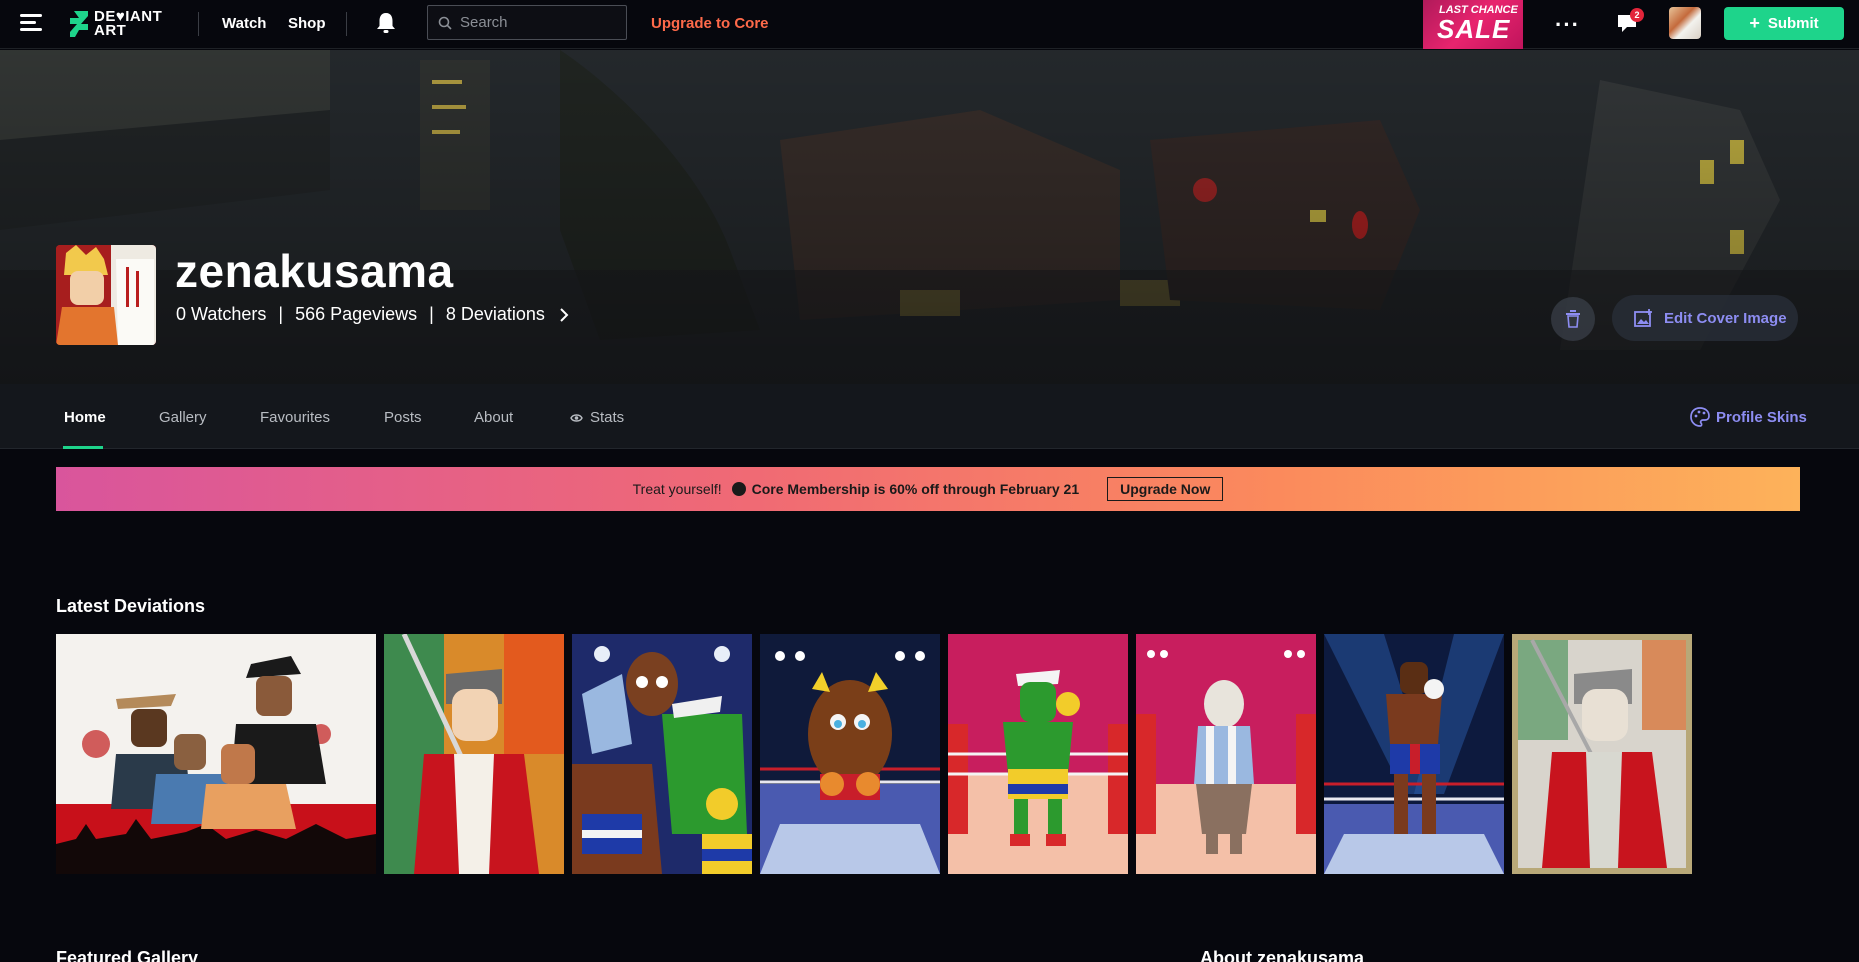 The height and width of the screenshot is (962, 1859). What do you see at coordinates (1700, 417) in the screenshot?
I see `palette-icon` at bounding box center [1700, 417].